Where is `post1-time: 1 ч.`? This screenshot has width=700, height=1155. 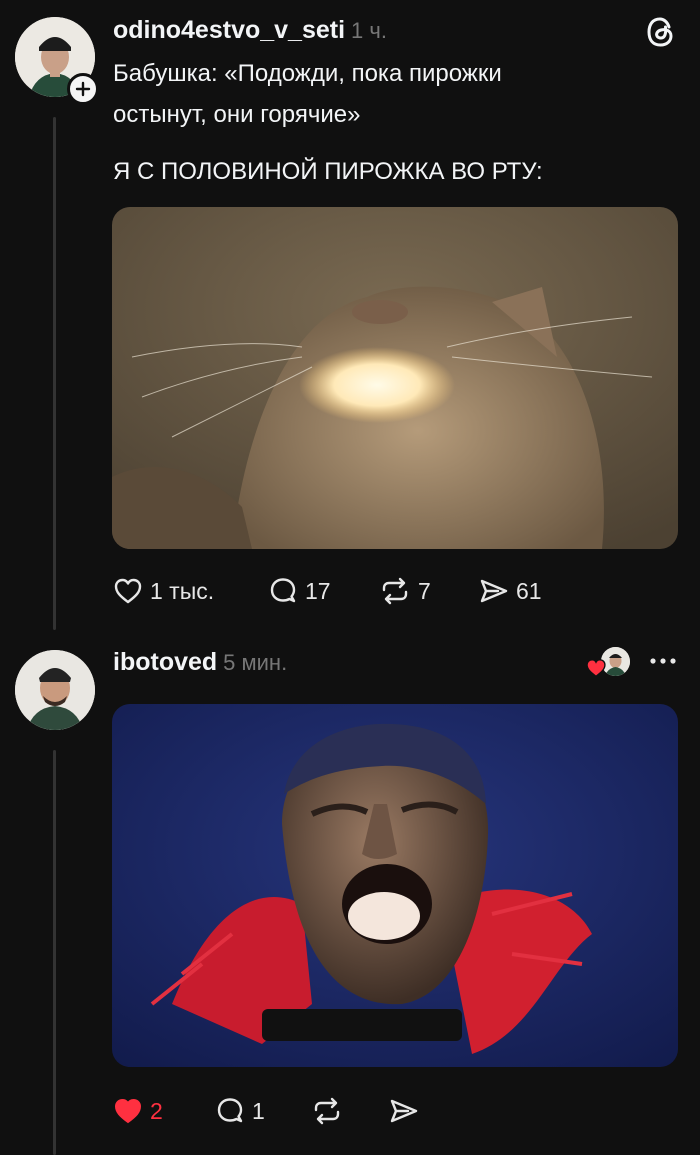
post1-time: 1 ч. is located at coordinates (369, 30).